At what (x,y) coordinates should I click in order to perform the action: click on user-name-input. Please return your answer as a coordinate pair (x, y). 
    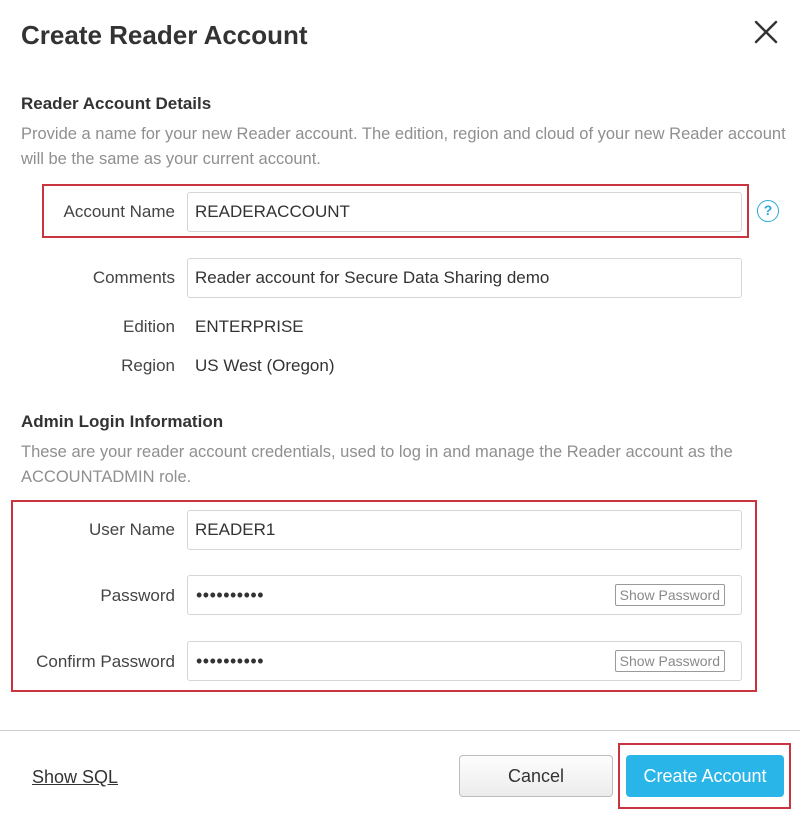
    Looking at the image, I should click on (395, 530).